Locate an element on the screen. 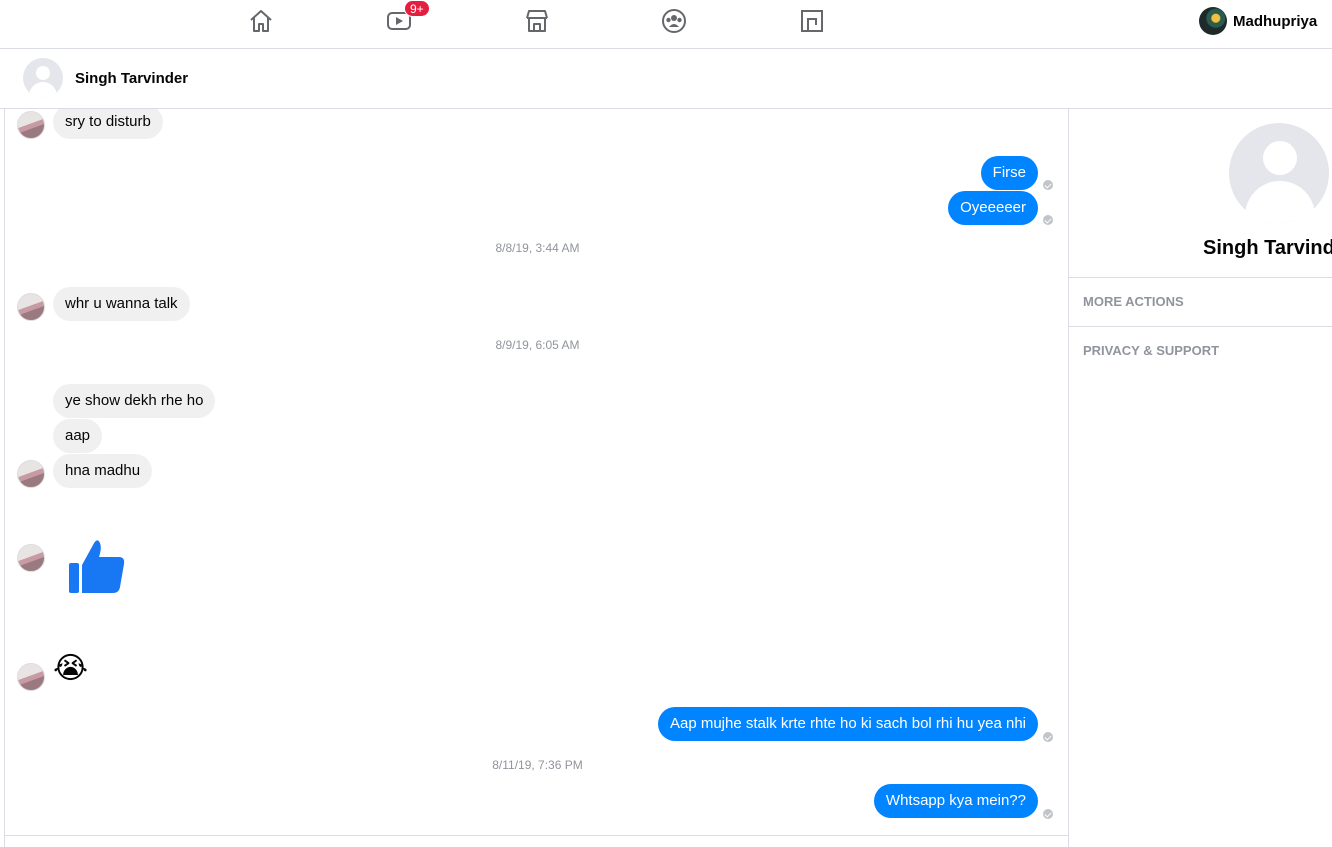 This screenshot has width=1332, height=847. crying-emoji-icon: 😭 is located at coordinates (70, 669).